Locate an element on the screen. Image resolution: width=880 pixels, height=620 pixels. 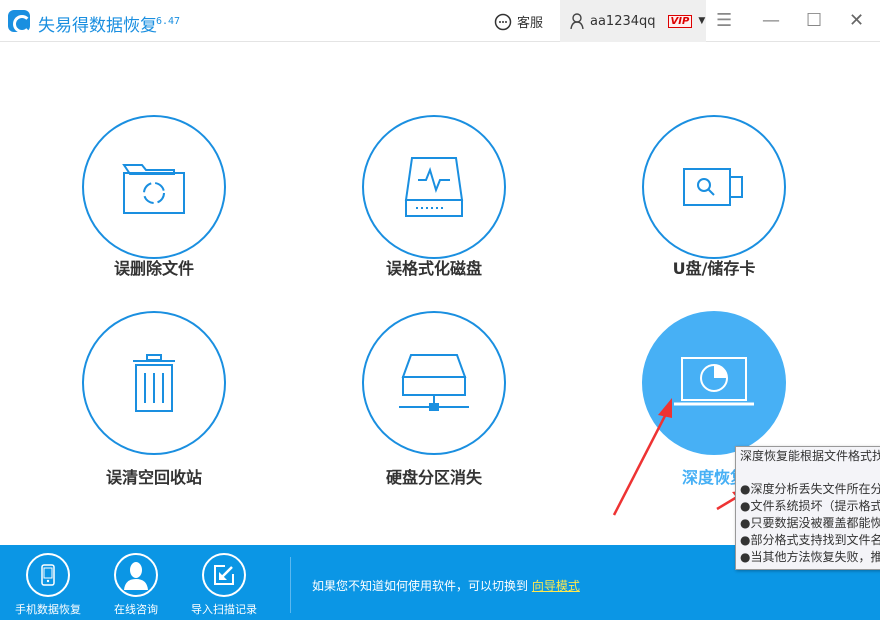
tooltip-title: 深度恢复能根据文件格式找 is located at coordinates (810, 456).